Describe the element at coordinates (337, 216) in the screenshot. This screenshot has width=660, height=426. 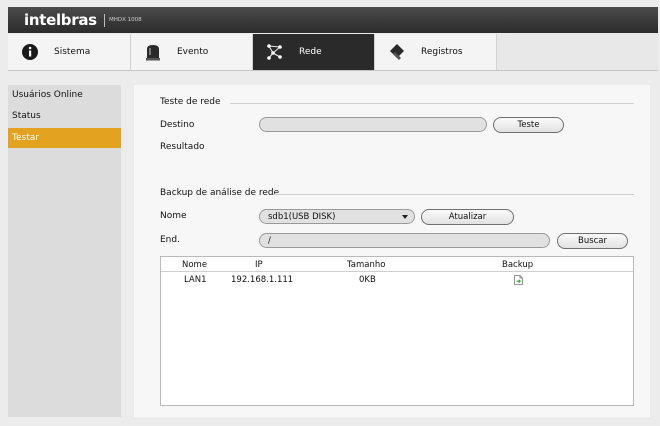
I see `device-select: sdb1(USB DISK)` at that location.